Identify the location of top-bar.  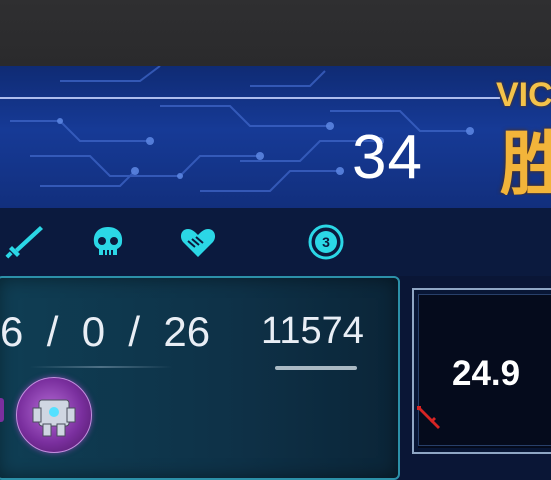
(275, 33).